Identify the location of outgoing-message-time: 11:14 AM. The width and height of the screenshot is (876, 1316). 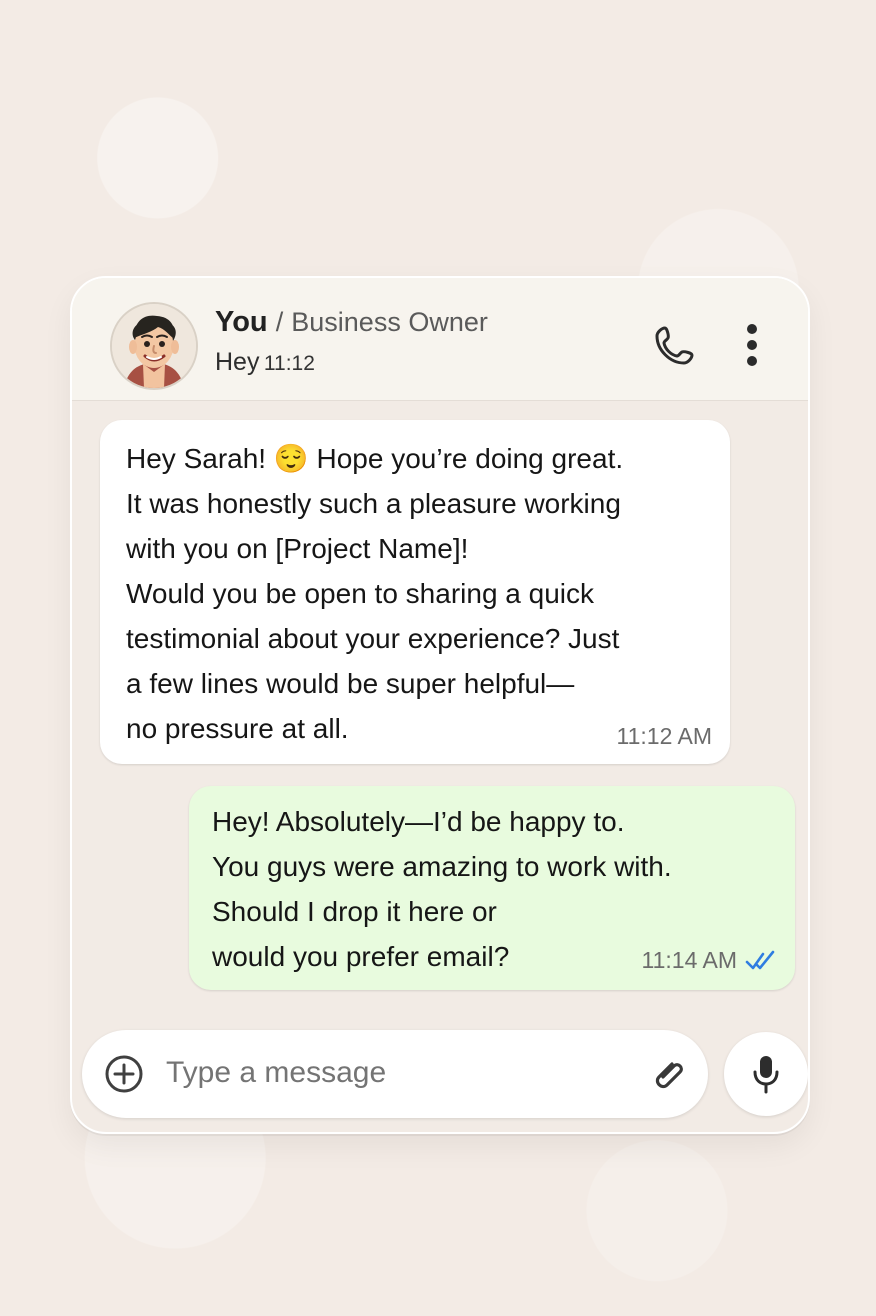
(689, 960).